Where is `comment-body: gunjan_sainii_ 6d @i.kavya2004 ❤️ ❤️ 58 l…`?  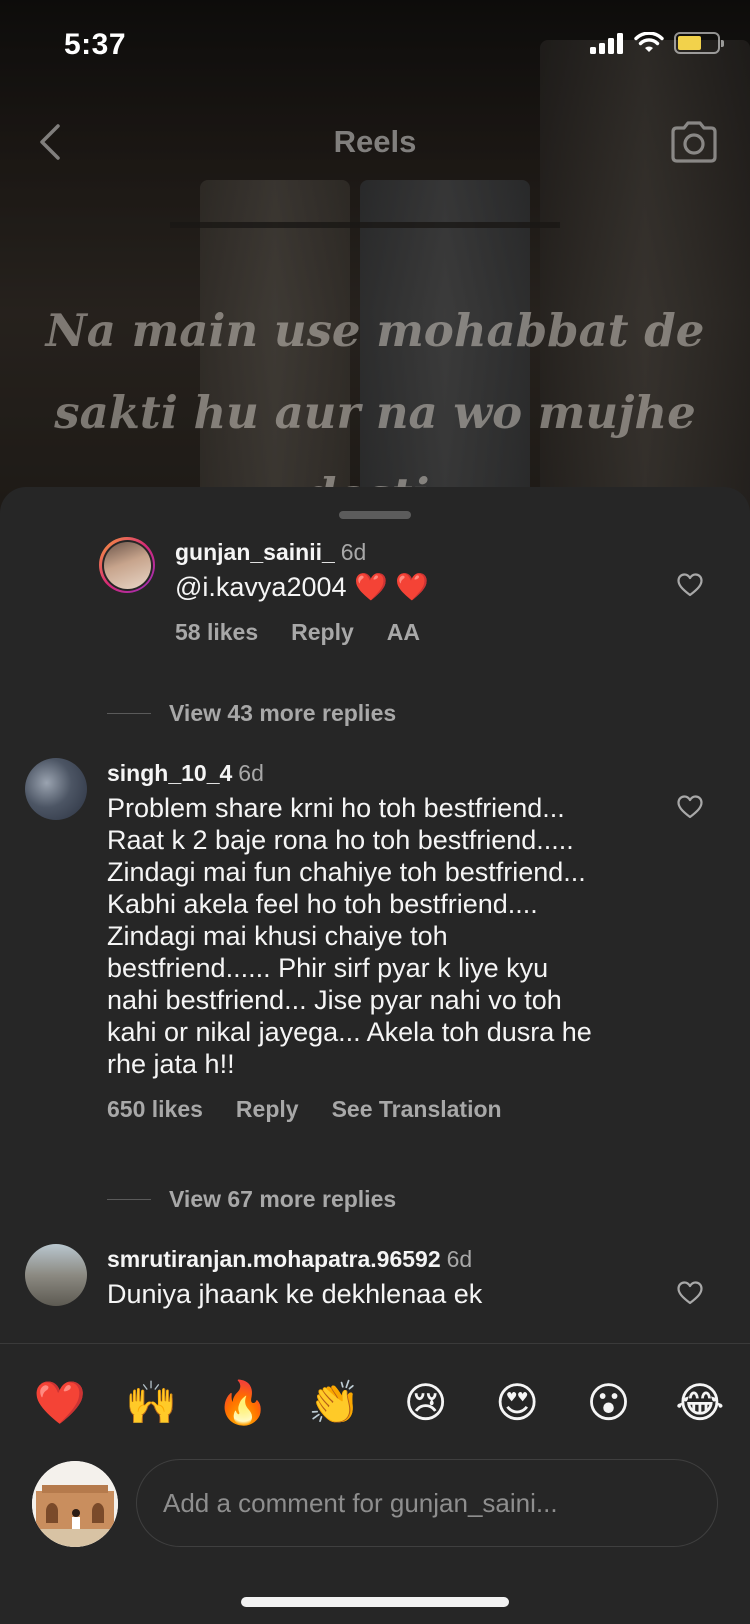
comment-body: gunjan_sainii_ 6d @i.kavya2004 ❤️ ❤️ 58 l… is located at coordinates (415, 591).